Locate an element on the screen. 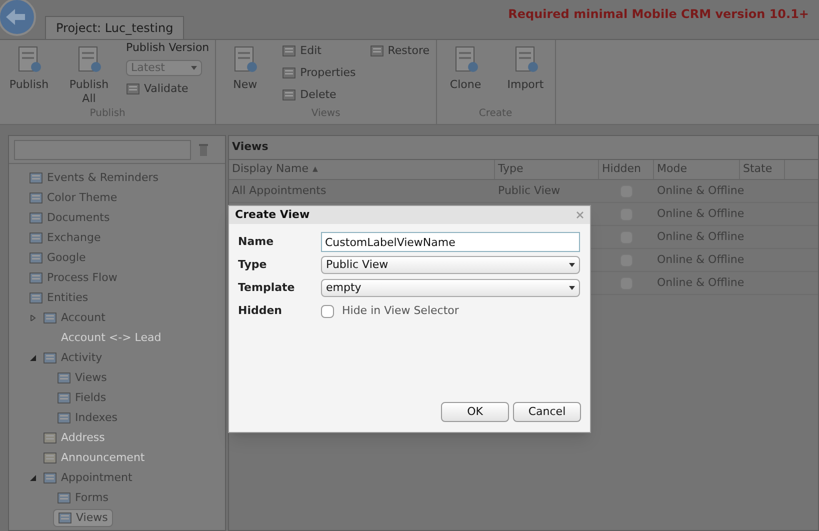 Image resolution: width=819 pixels, height=531 pixels. field-label: Hidden is located at coordinates (261, 310).